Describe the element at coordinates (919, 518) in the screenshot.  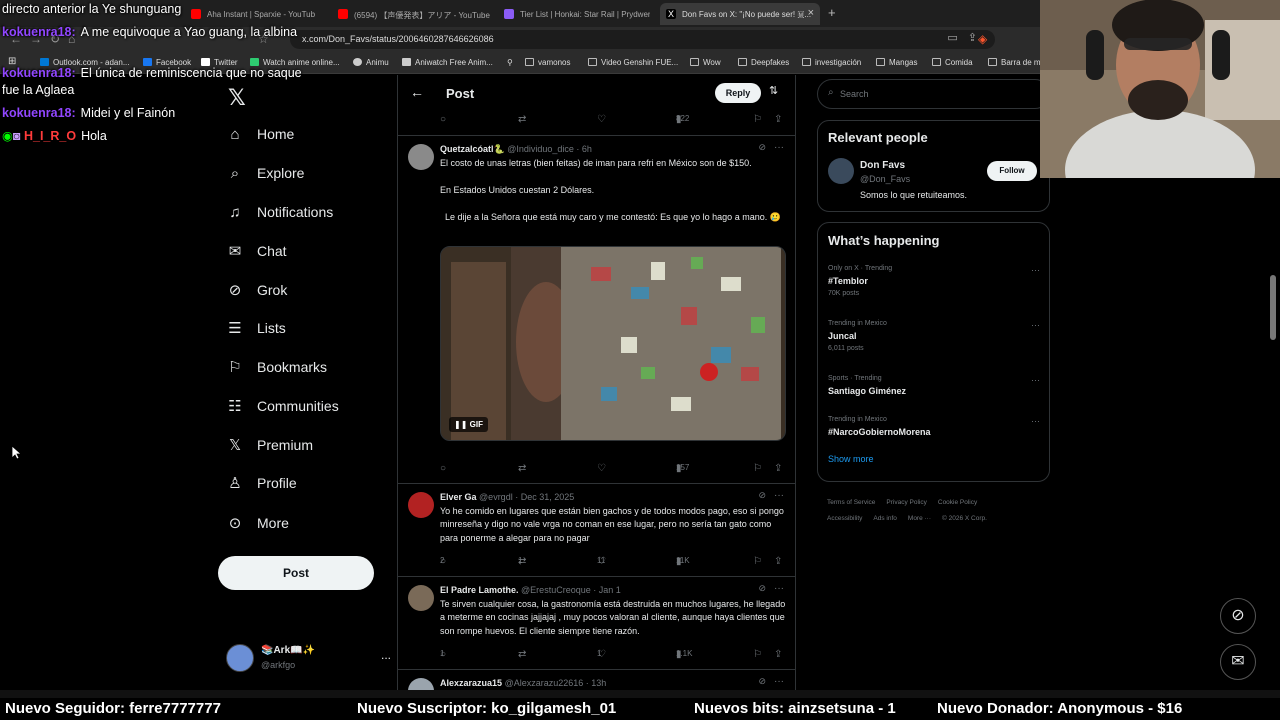
I see `footer-link: More ···` at that location.